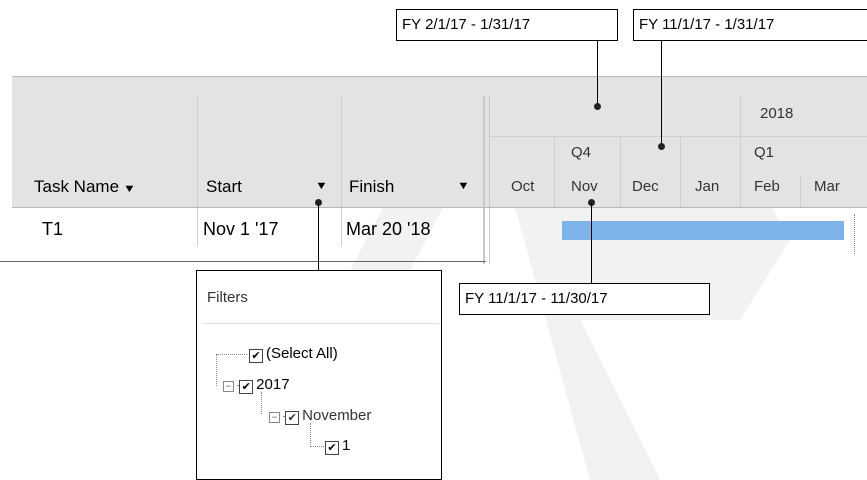  I want to click on gantt-bar, so click(703, 230).